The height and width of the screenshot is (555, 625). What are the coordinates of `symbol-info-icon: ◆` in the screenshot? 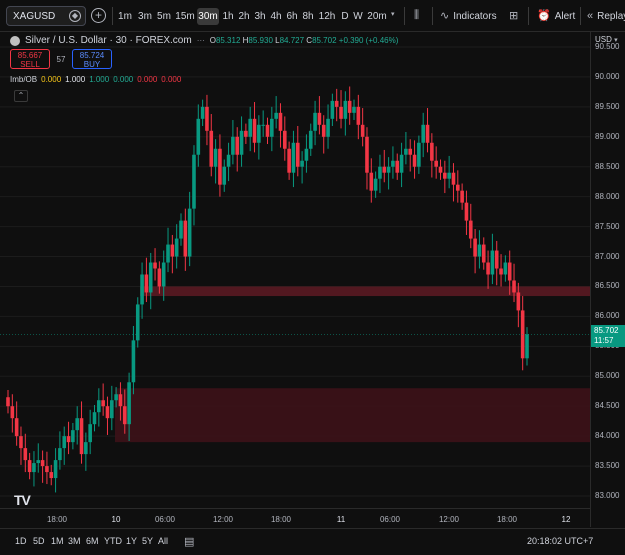 It's located at (75, 16).